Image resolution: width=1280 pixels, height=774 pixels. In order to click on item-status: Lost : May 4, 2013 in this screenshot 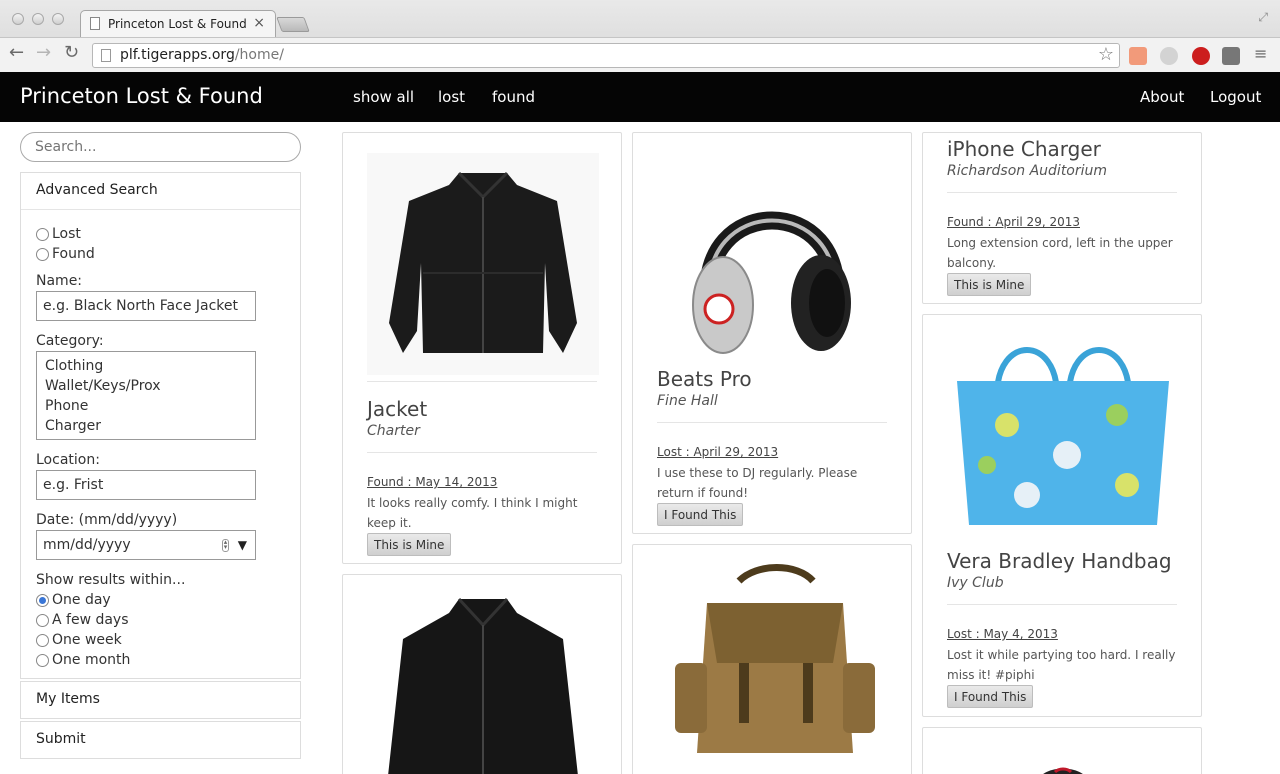, I will do `click(1002, 634)`.